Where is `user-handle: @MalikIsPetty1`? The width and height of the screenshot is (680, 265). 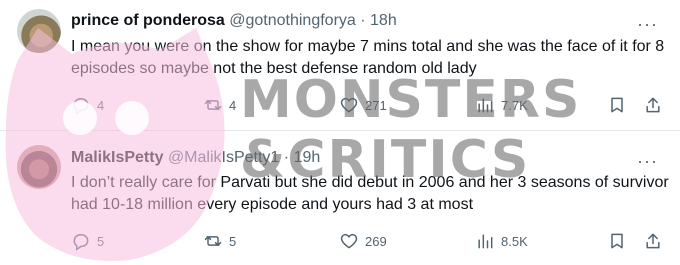
user-handle: @MalikIsPetty1 is located at coordinates (223, 157).